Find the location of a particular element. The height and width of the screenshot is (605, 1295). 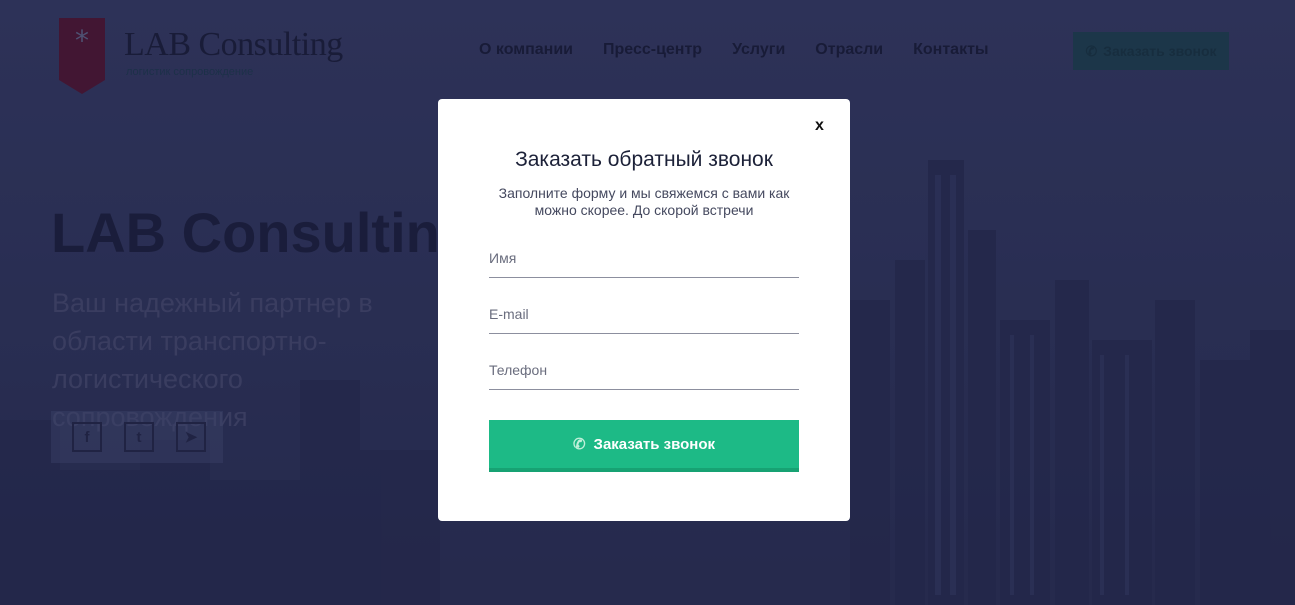

submit-callback-button: ✆ Заказать звонок is located at coordinates (644, 446).